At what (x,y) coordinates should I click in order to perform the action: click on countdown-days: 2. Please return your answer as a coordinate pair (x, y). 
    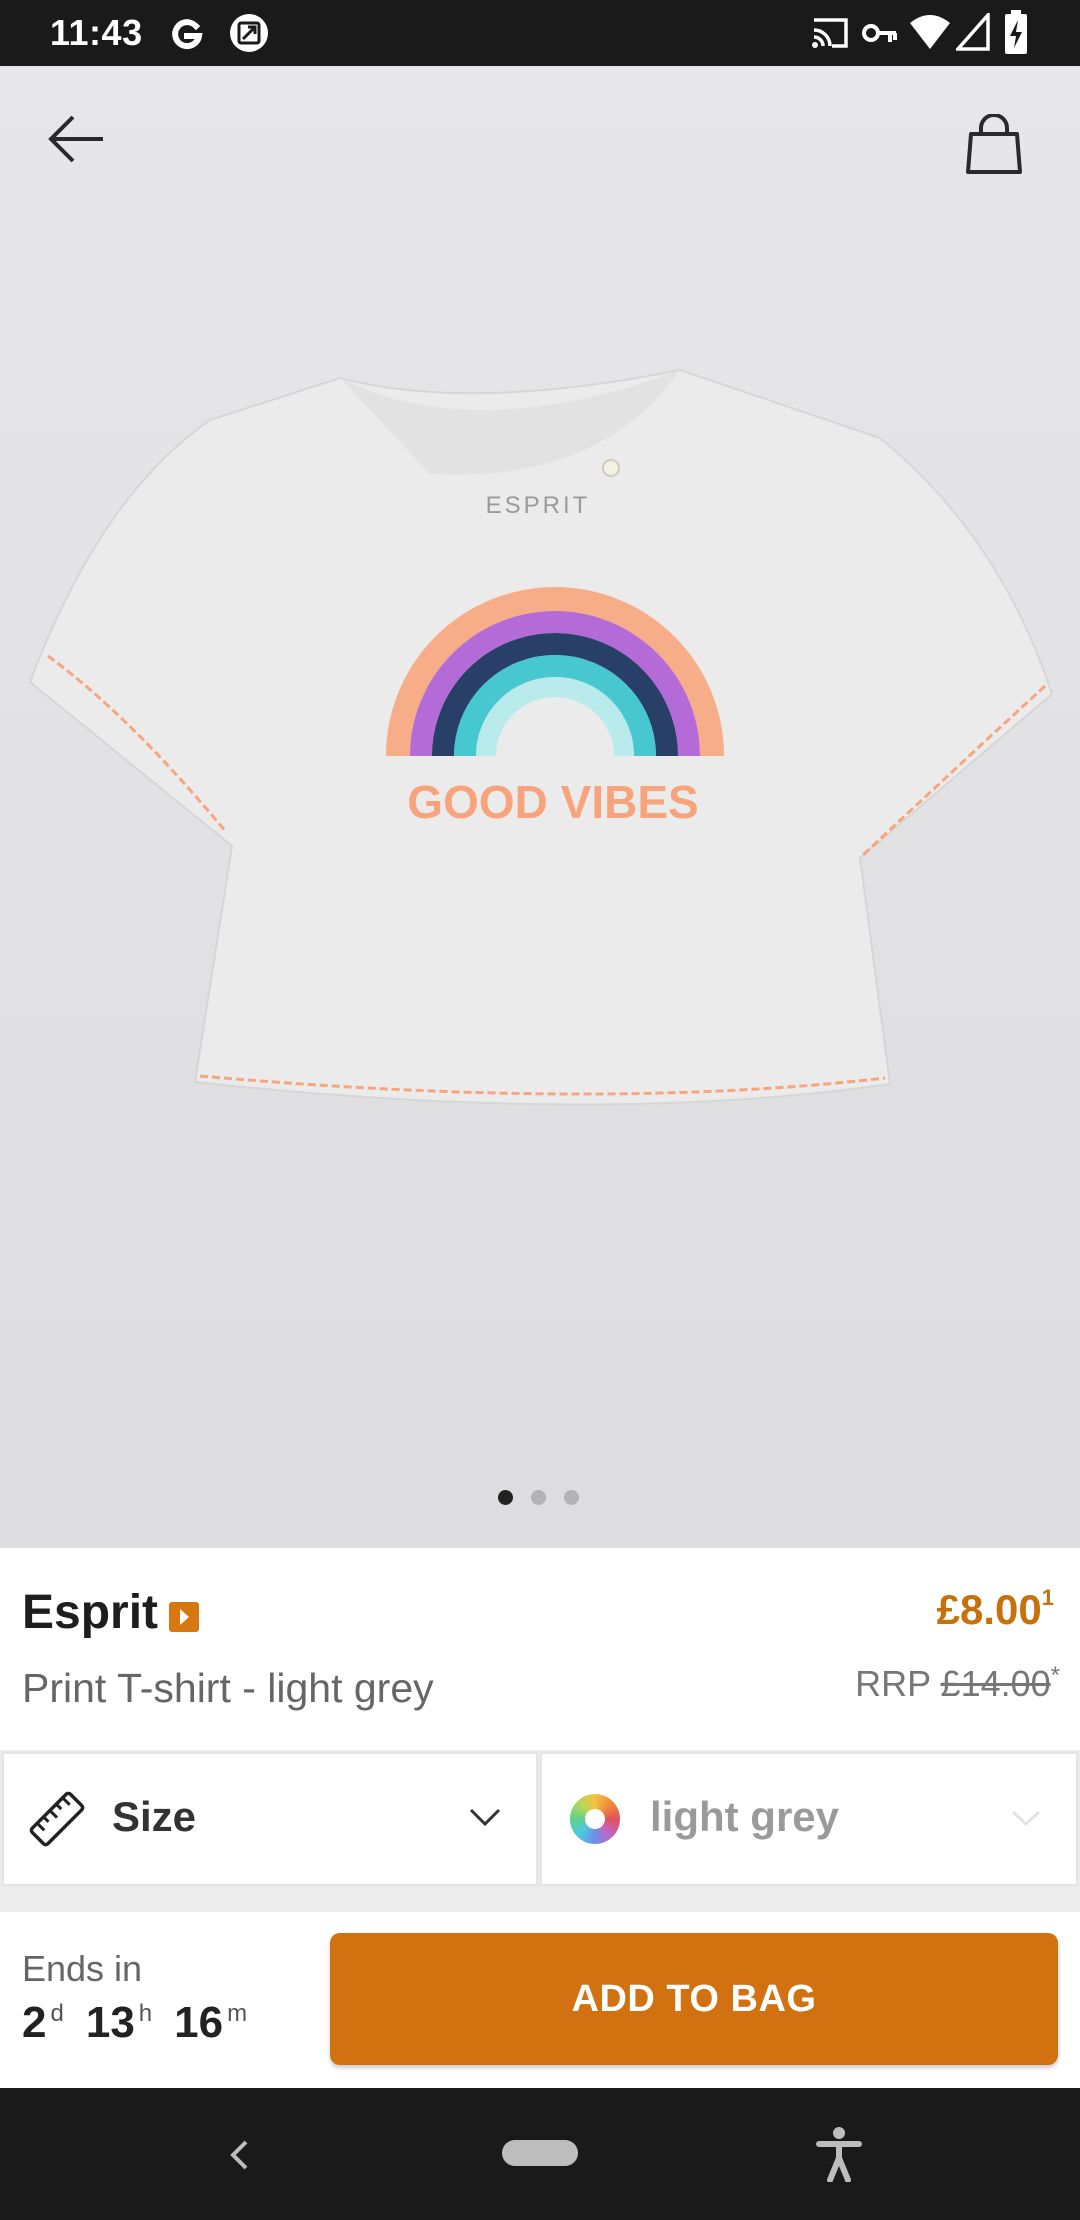
    Looking at the image, I should click on (34, 2022).